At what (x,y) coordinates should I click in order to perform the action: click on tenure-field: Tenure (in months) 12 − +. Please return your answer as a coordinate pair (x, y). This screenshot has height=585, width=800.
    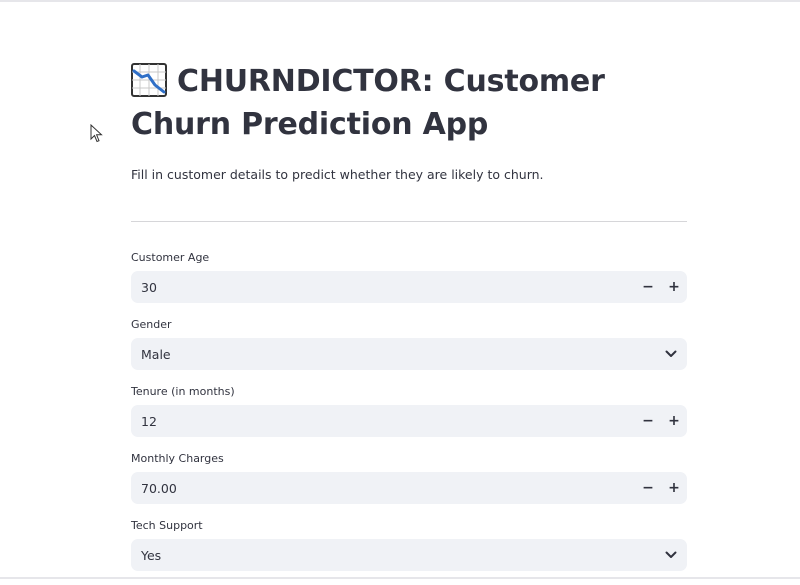
    Looking at the image, I should click on (409, 410).